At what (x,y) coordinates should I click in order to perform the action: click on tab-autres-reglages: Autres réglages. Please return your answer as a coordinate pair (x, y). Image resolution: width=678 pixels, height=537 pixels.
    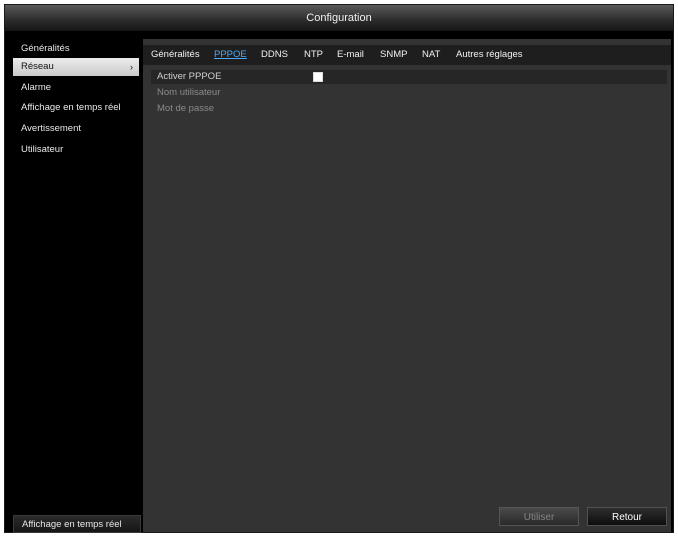
    Looking at the image, I should click on (489, 55).